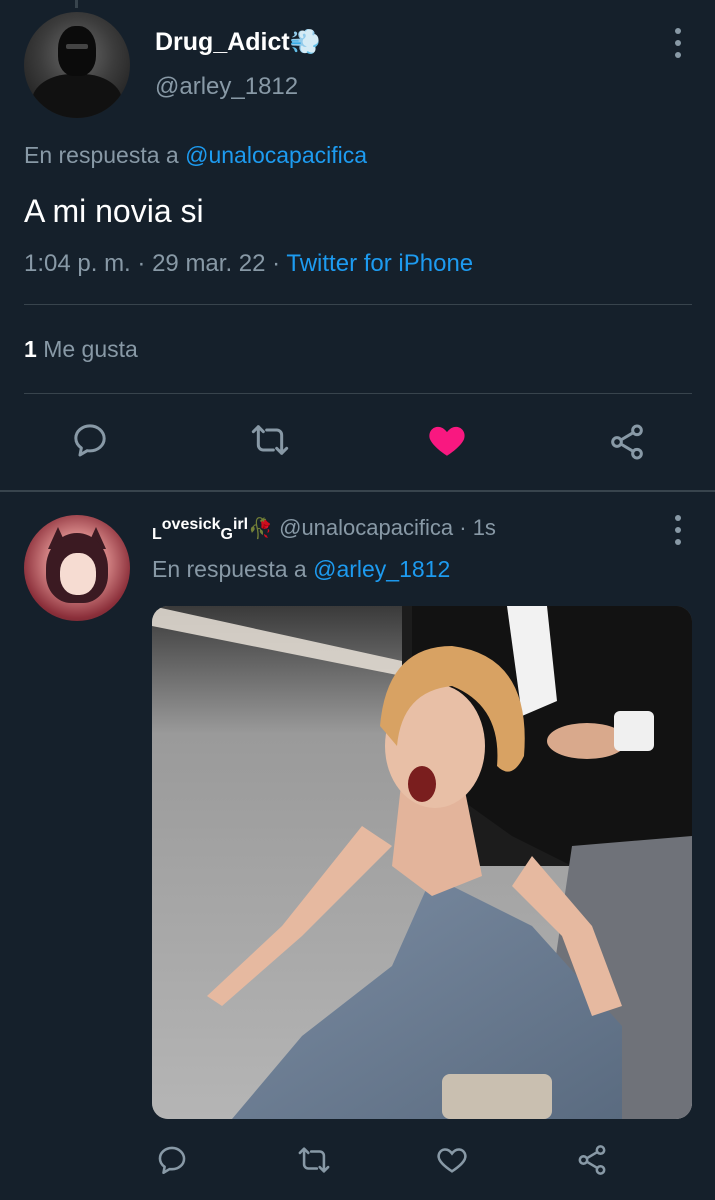 The height and width of the screenshot is (1200, 715). Describe the element at coordinates (200, 529) in the screenshot. I see `display-name: LovesickGirl` at that location.